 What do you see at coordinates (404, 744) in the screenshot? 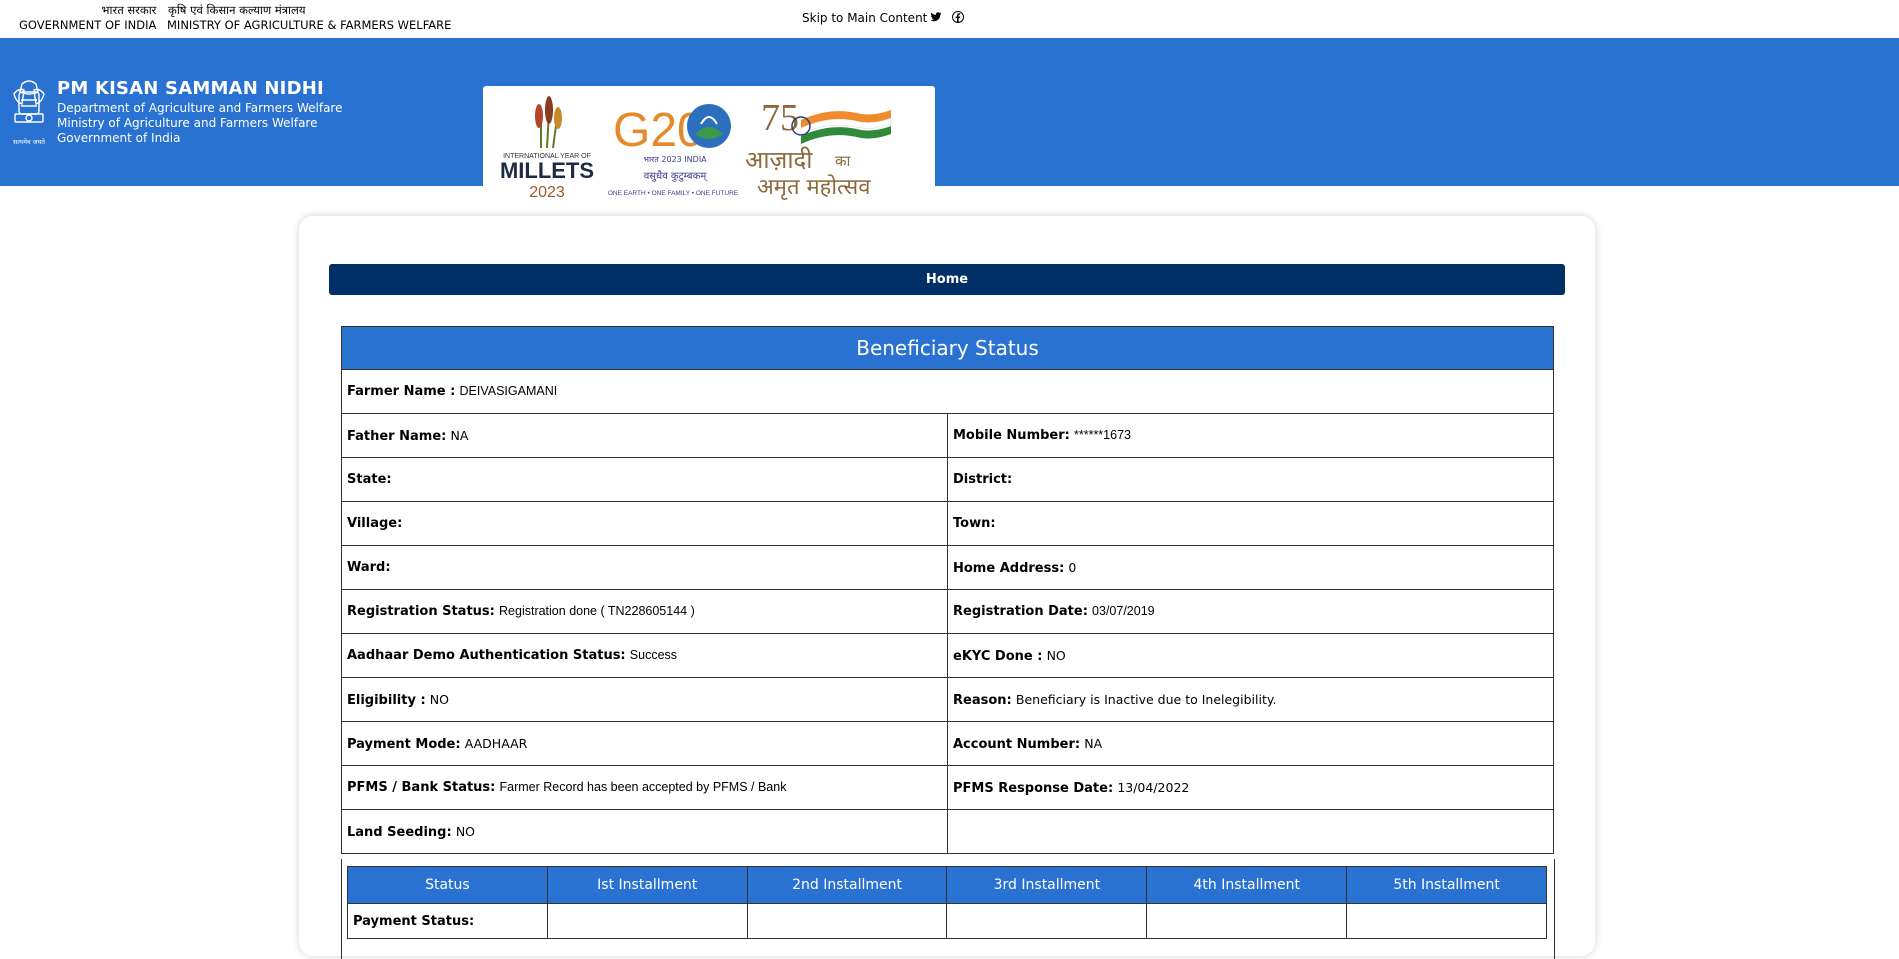
I see `payment-mode-label: Payment Mode:` at bounding box center [404, 744].